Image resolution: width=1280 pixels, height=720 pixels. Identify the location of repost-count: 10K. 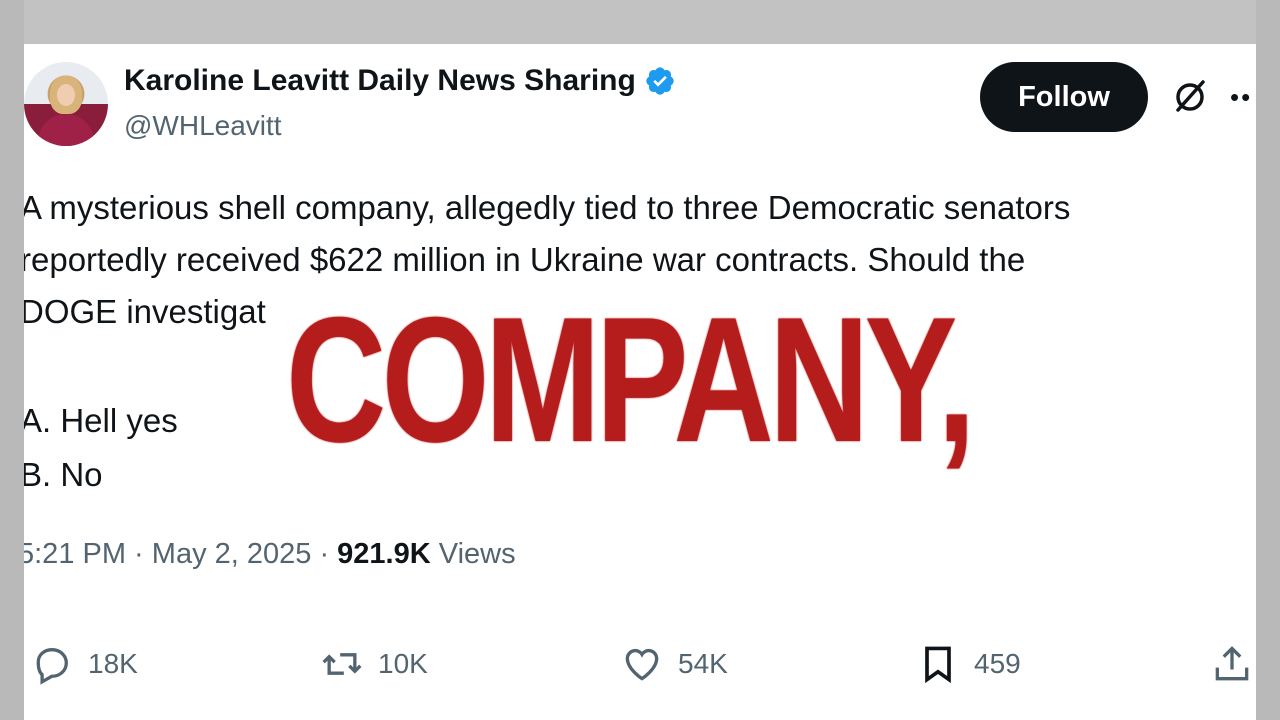
(403, 663).